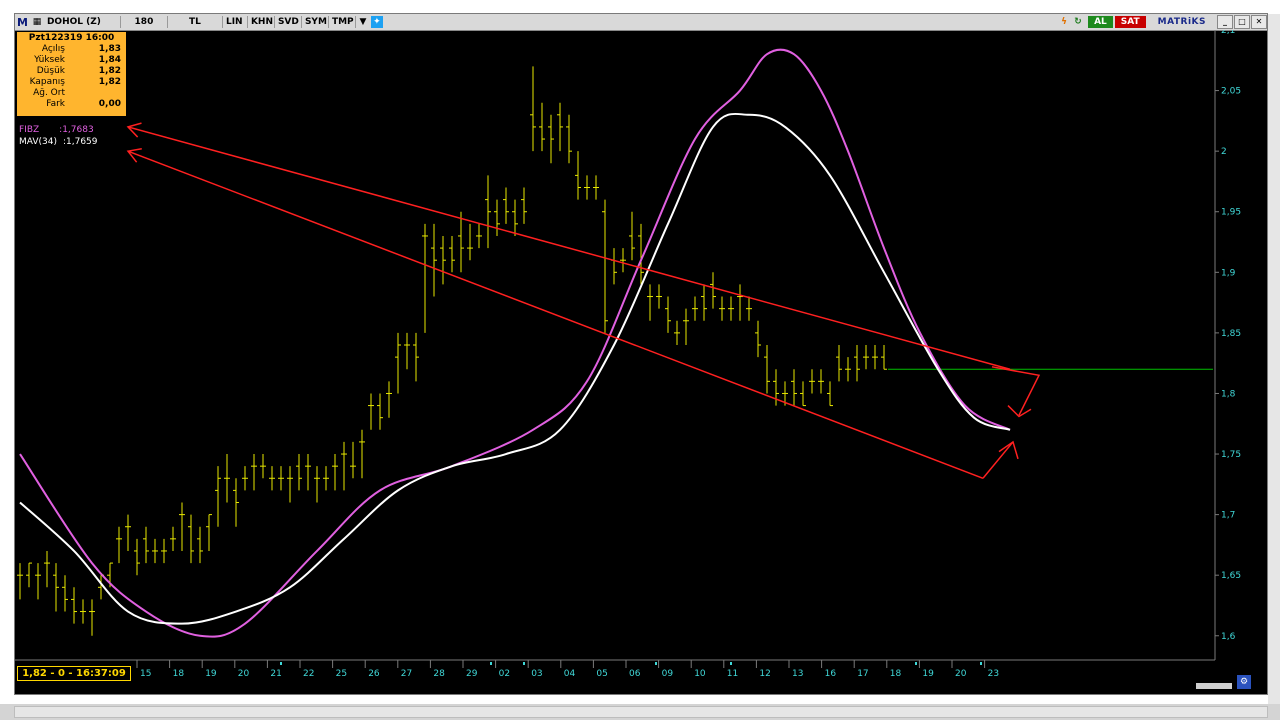 Image resolution: width=1280 pixels, height=720 pixels. I want to click on info-row-open: Açılış 1,83, so click(81, 49).